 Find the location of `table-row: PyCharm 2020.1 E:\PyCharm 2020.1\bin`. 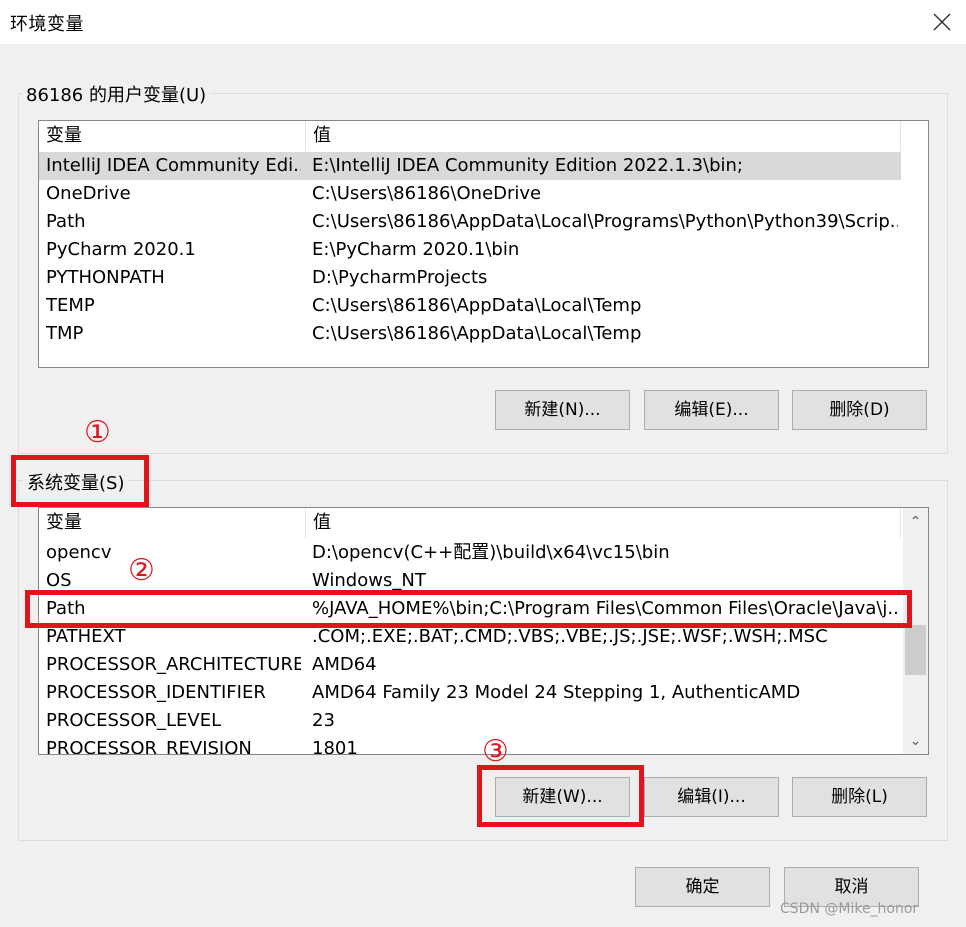

table-row: PyCharm 2020.1 E:\PyCharm 2020.1\bin is located at coordinates (470, 250).